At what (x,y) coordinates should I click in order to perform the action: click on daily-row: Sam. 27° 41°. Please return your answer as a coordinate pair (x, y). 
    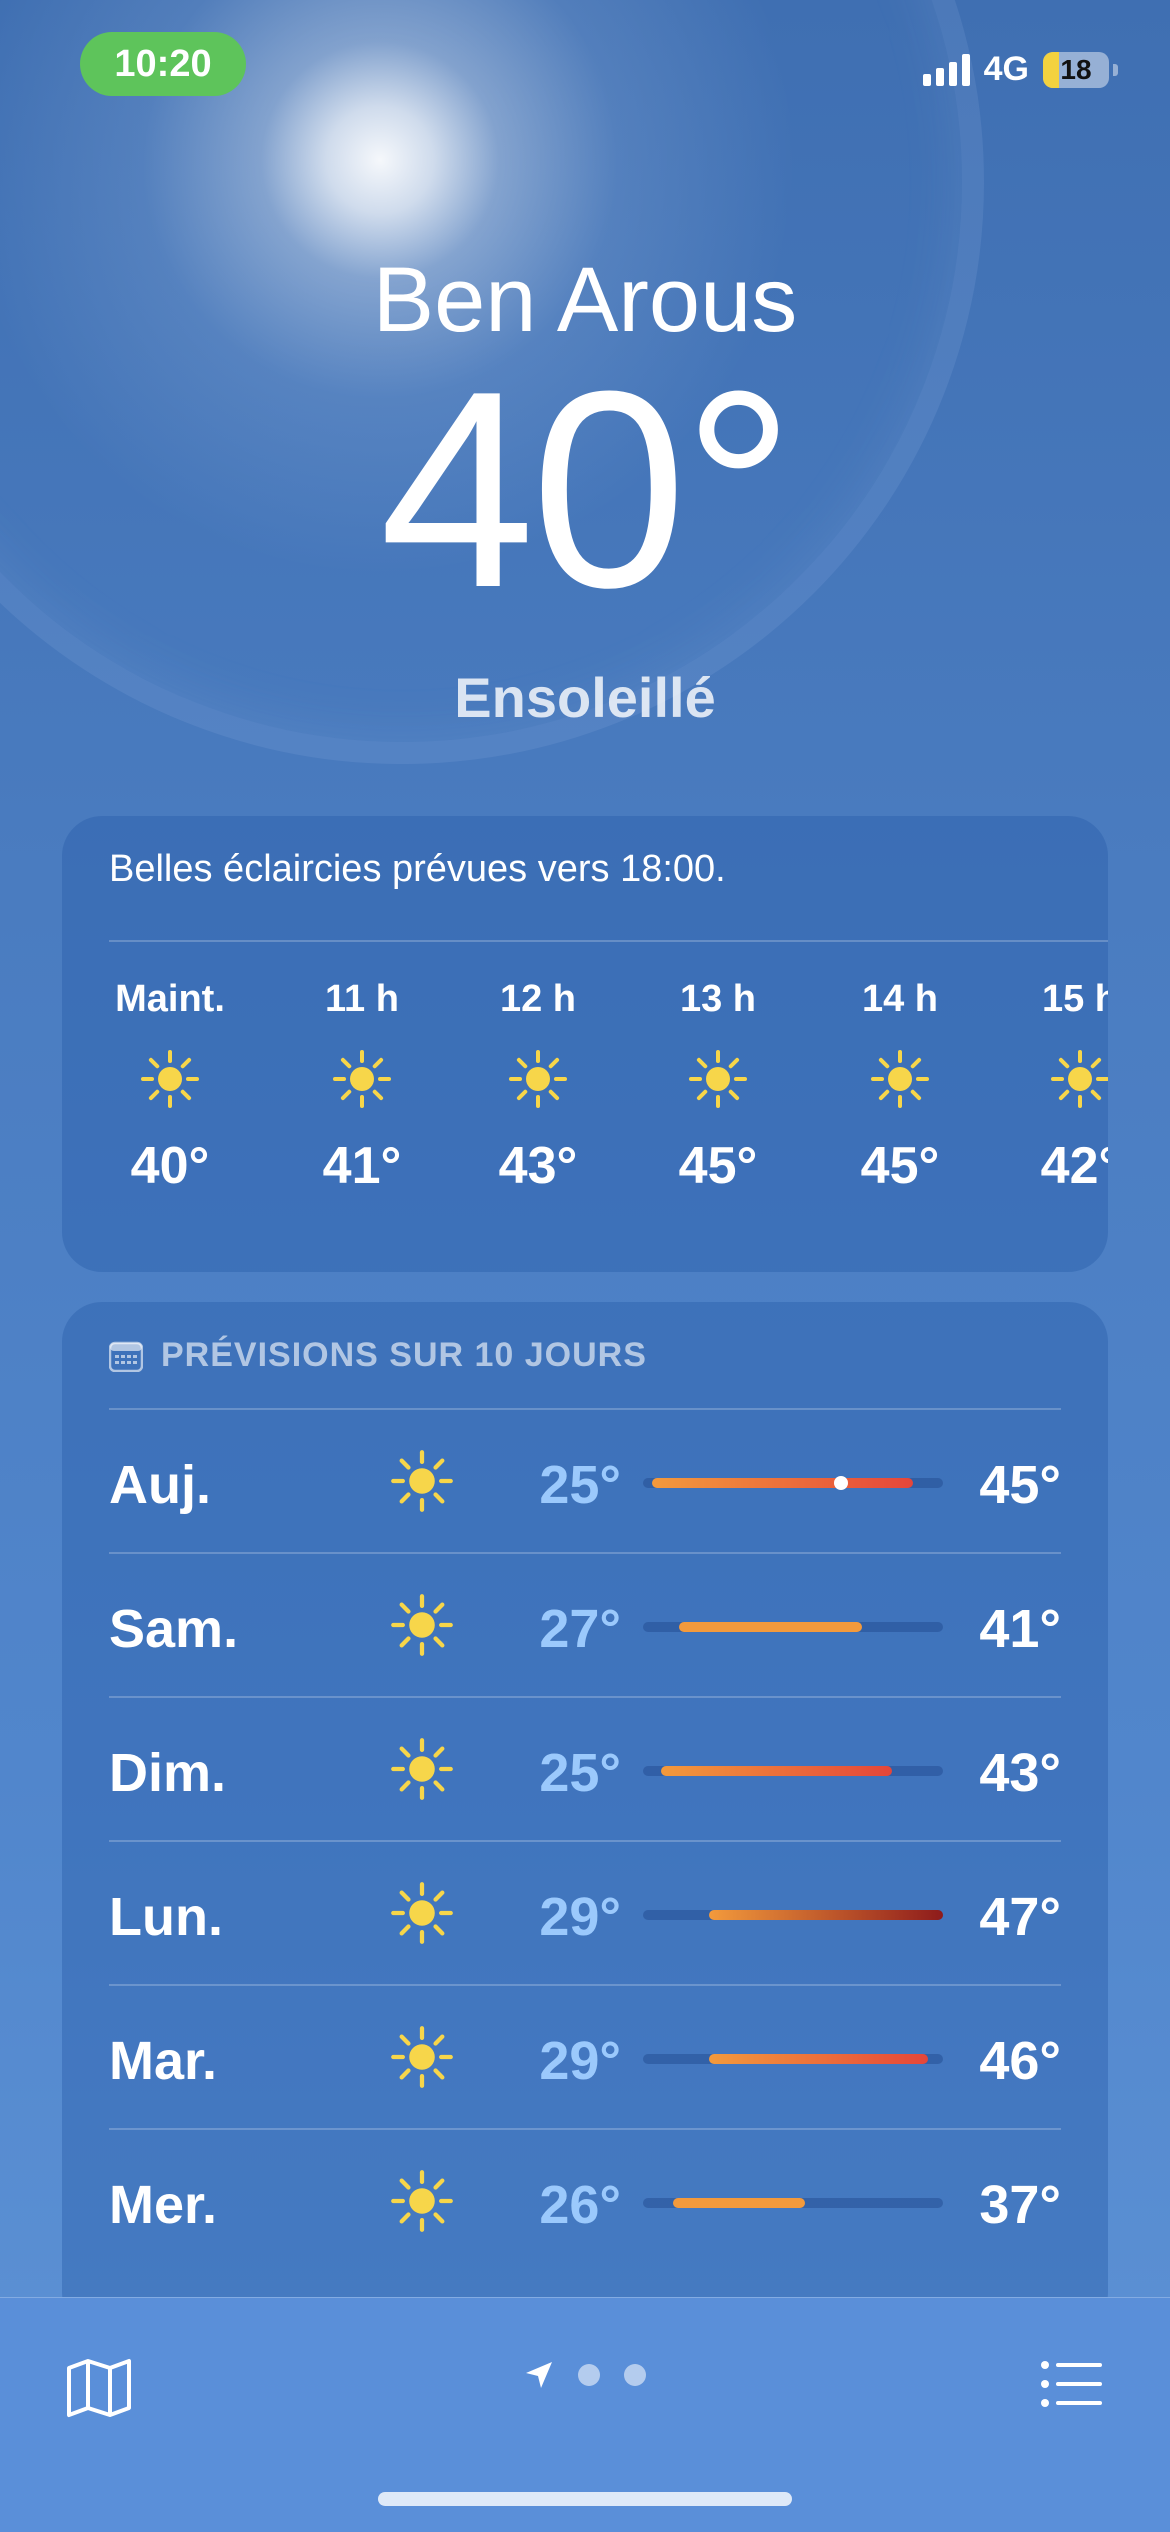
    Looking at the image, I should click on (585, 1625).